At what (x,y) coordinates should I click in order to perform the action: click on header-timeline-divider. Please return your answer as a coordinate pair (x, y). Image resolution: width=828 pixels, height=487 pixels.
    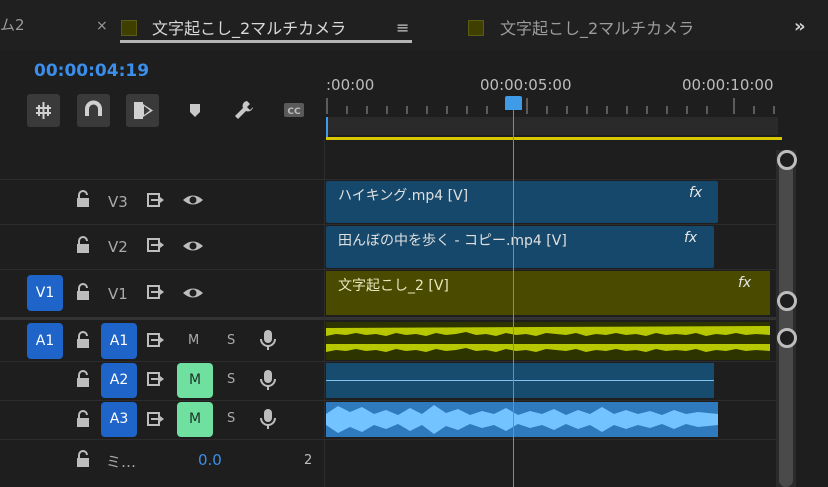
    Looking at the image, I should click on (324, 313).